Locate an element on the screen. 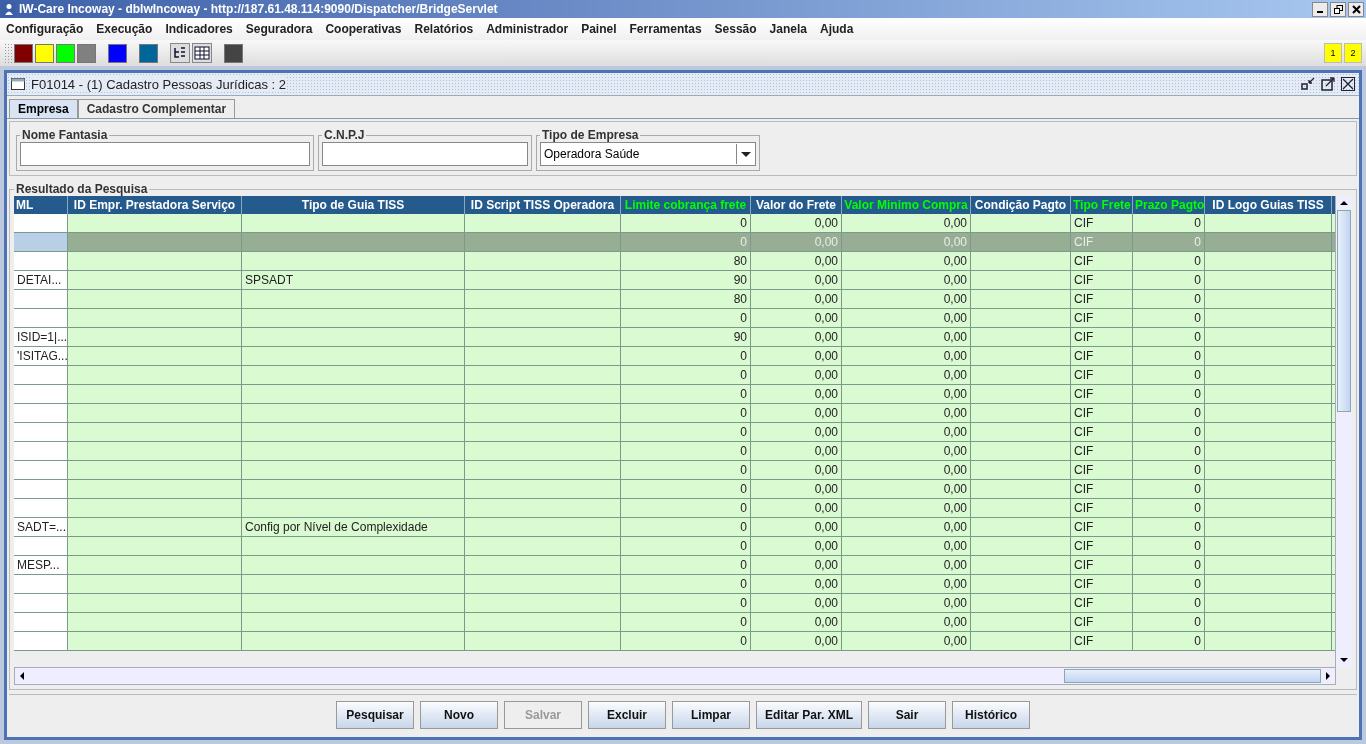 This screenshot has width=1366, height=744. table-row: DETAI... SPSADT 90 0,00 0,00 CIF 0 is located at coordinates (674, 280).